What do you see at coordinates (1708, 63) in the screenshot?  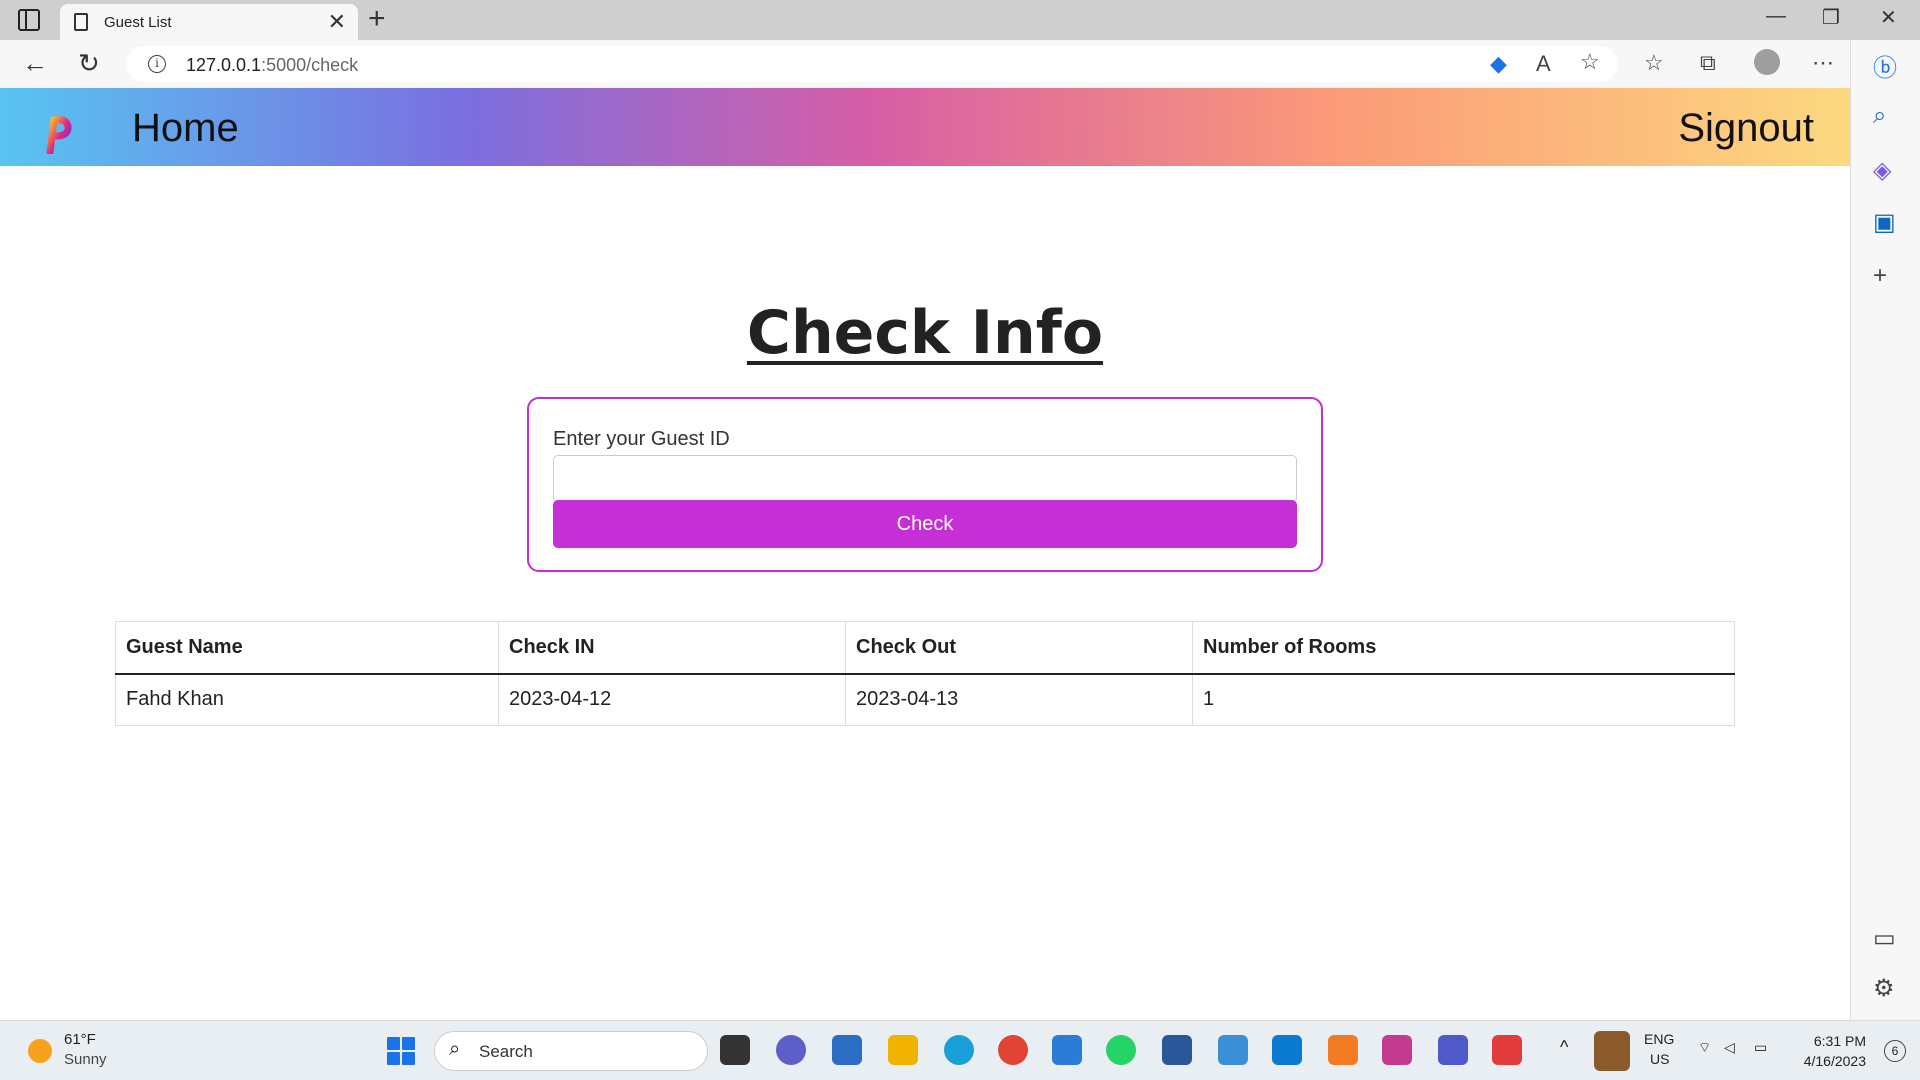 I see `collections-icon: ⧉` at bounding box center [1708, 63].